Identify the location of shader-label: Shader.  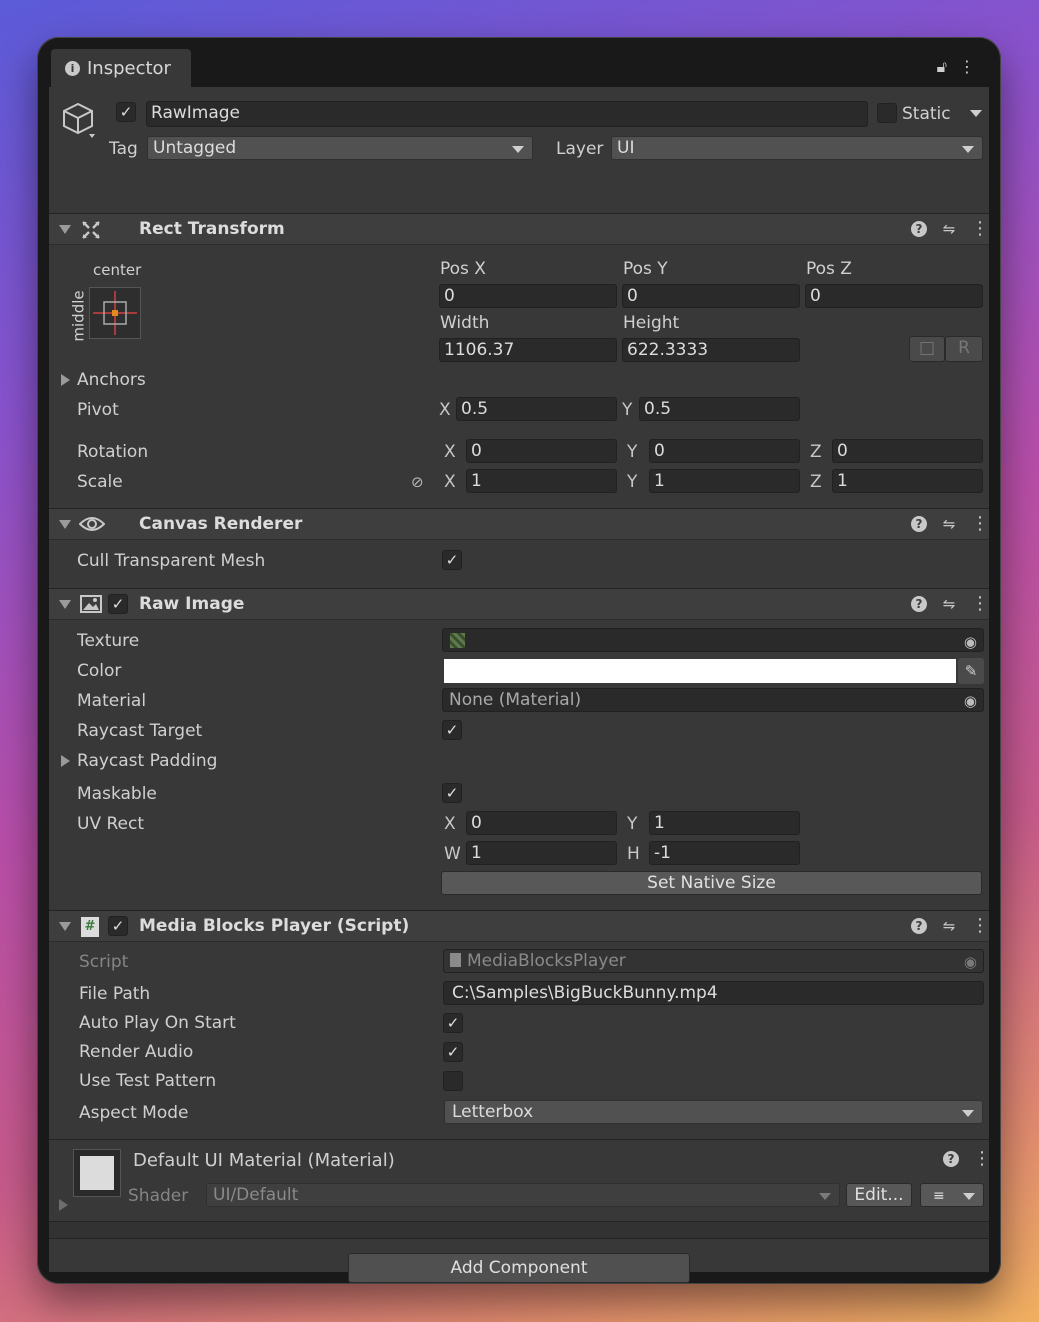
(158, 1196).